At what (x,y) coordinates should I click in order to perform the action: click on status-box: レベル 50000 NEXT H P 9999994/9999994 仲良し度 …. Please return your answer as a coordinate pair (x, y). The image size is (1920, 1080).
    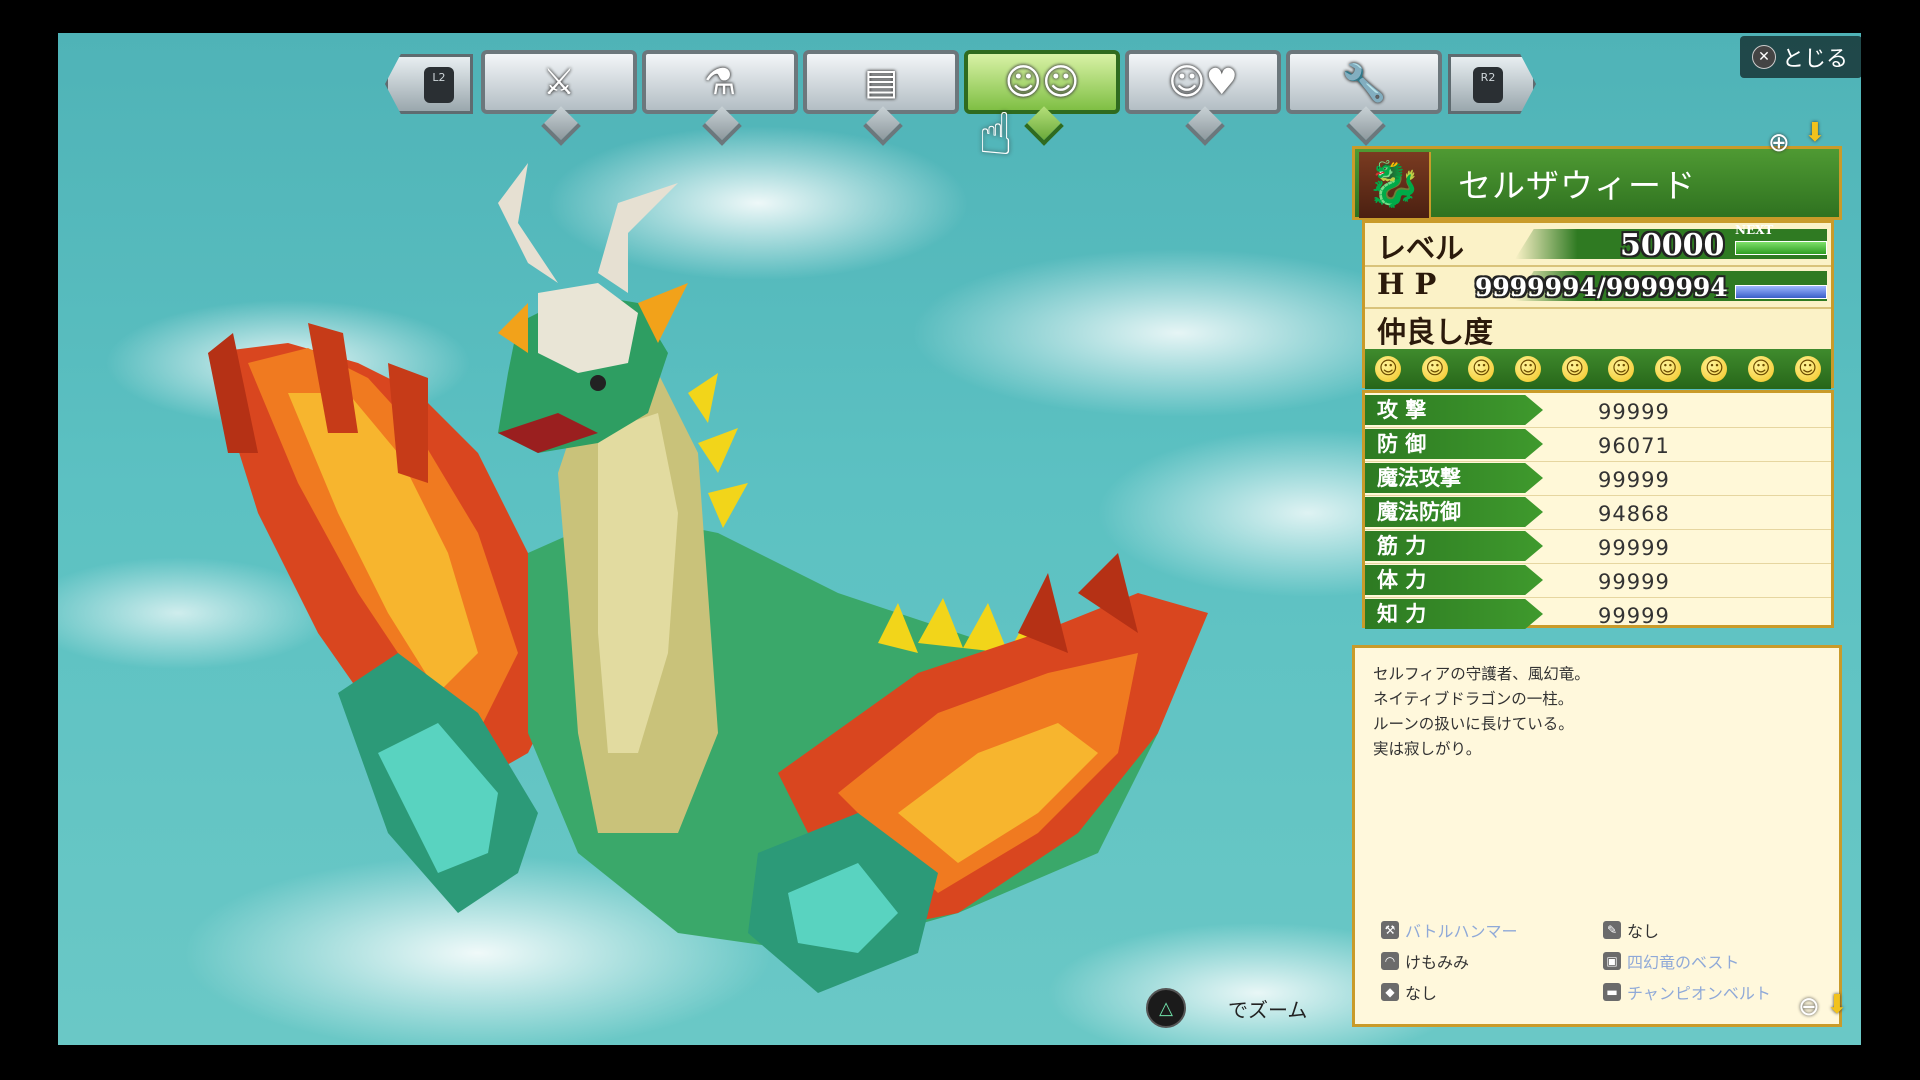
    Looking at the image, I should click on (1598, 304).